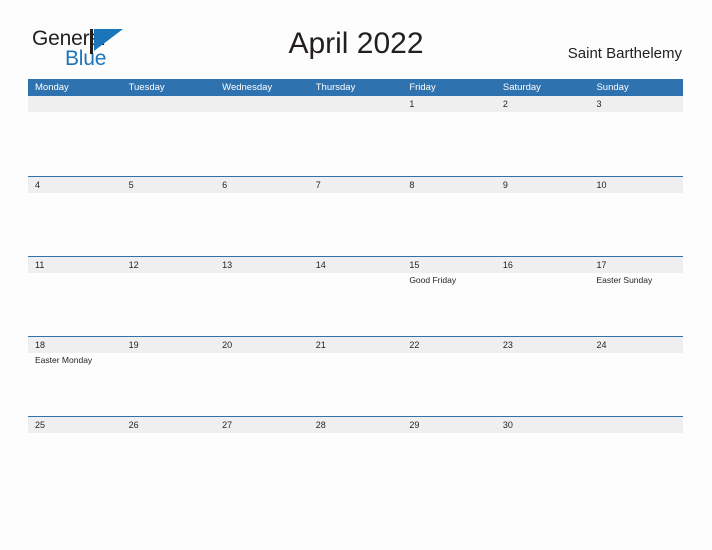  Describe the element at coordinates (449, 185) in the screenshot. I see `day-number: 8` at that location.